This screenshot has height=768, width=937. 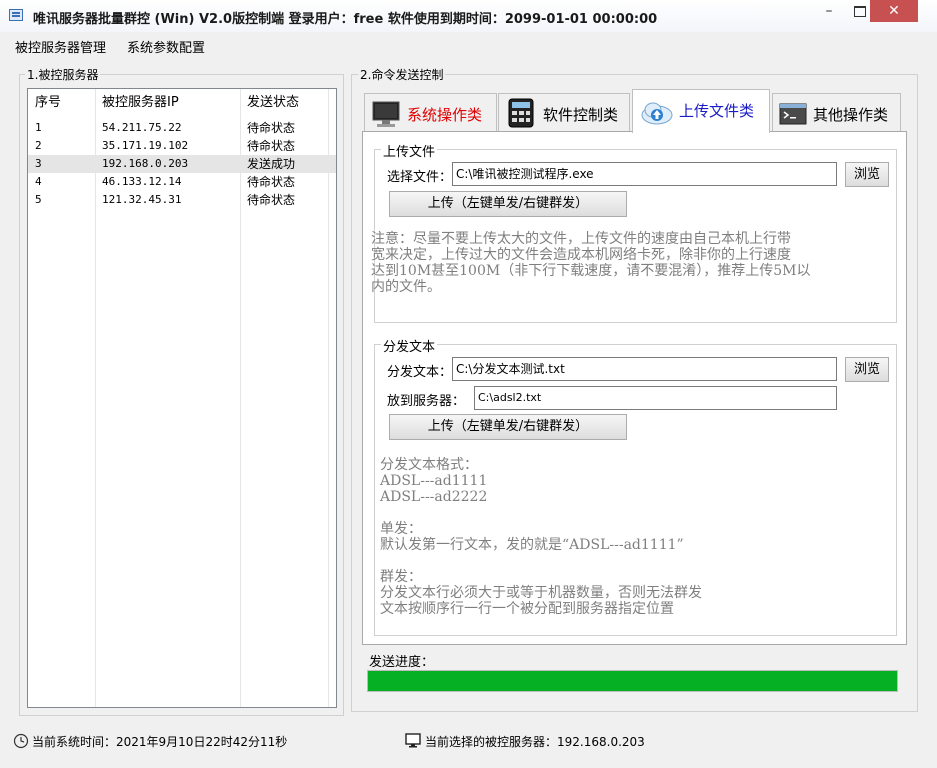 I want to click on upload-note-line: 内的文件。, so click(x=406, y=287).